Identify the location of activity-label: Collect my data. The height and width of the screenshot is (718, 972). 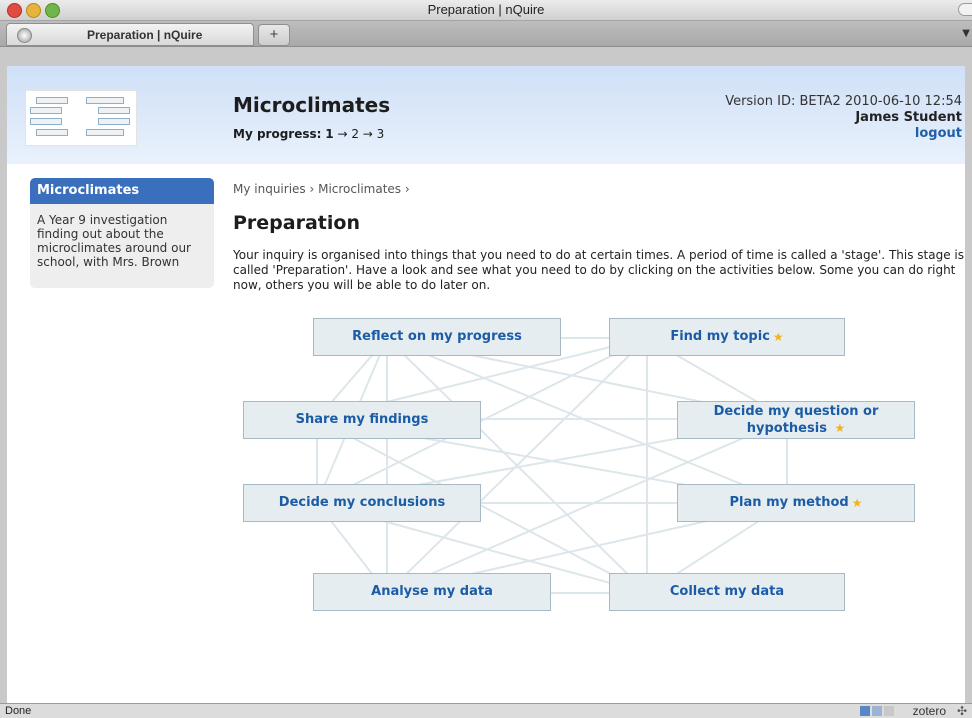
(727, 591).